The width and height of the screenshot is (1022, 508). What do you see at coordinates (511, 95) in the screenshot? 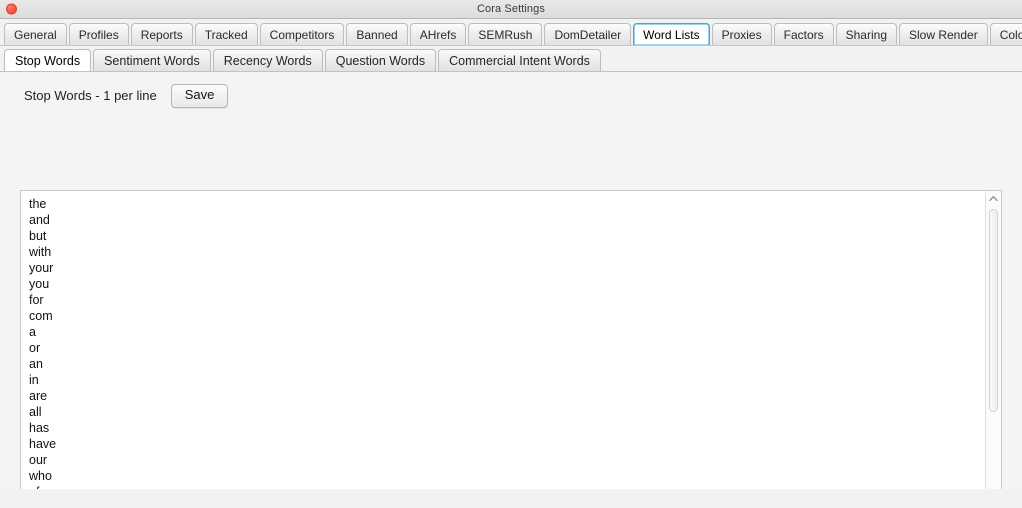
I see `toolbar-row: Stop Words - 1 per line Save` at bounding box center [511, 95].